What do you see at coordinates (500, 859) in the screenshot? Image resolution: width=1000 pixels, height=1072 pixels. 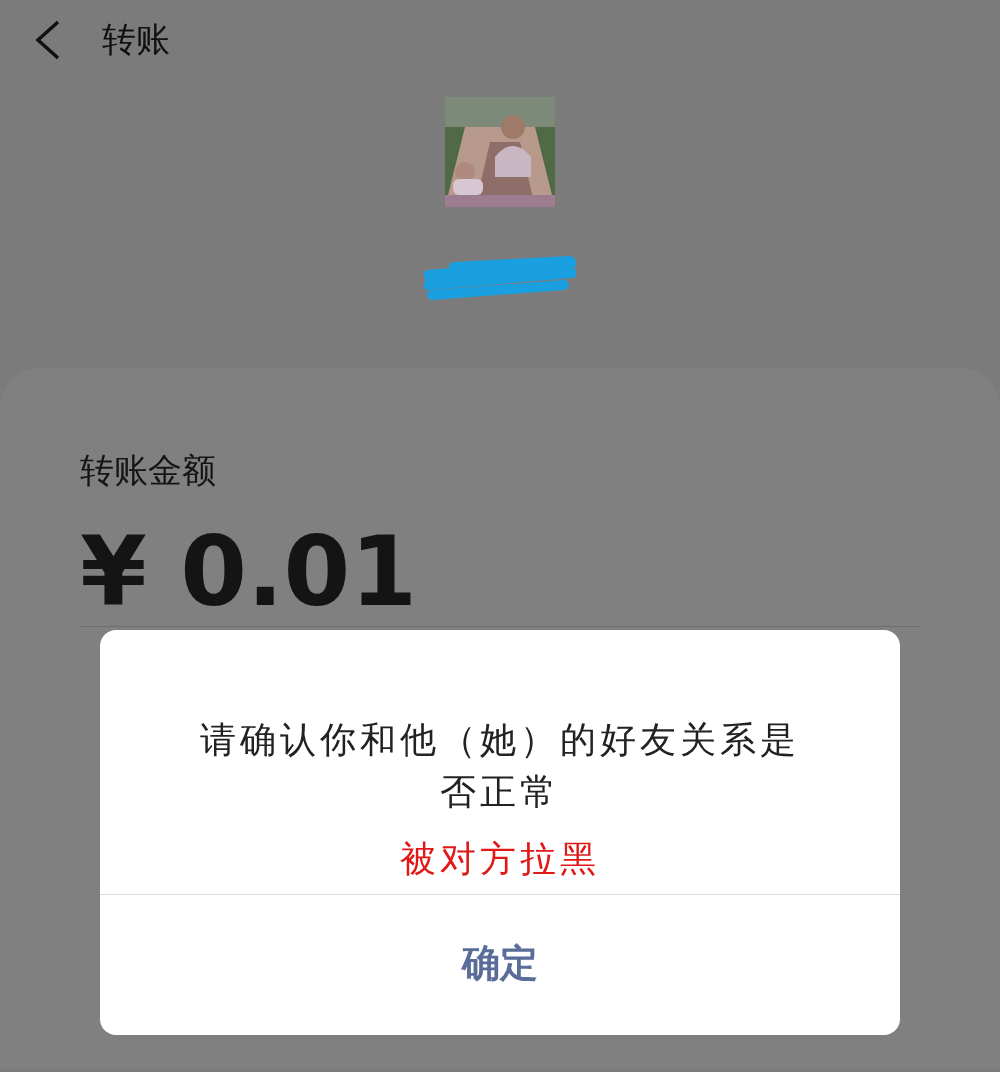 I see `annotation-text: 被对方拉黑` at bounding box center [500, 859].